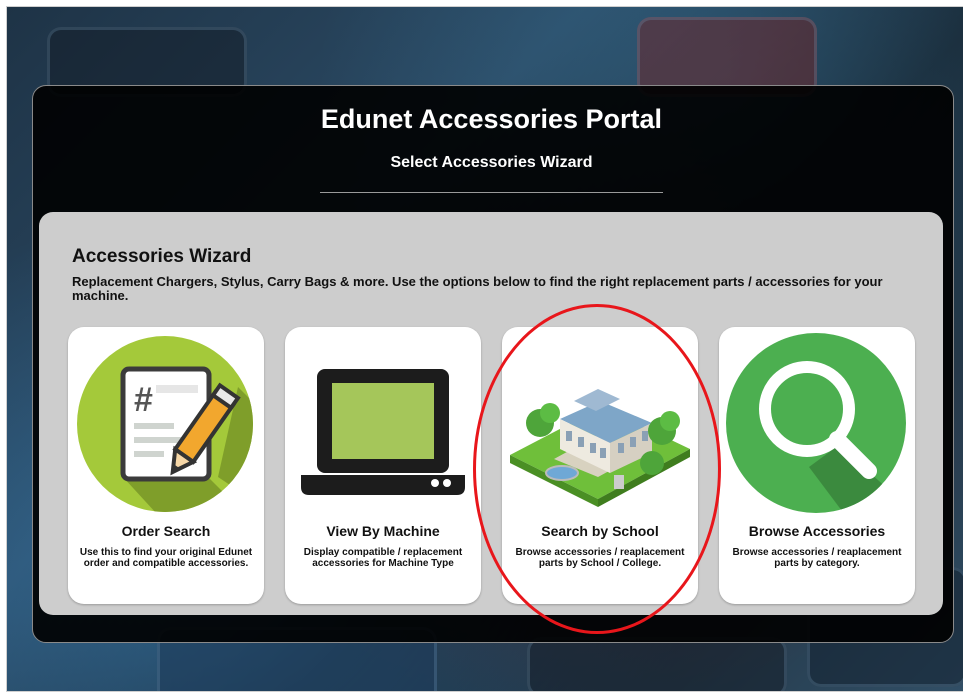 This screenshot has width=963, height=692. I want to click on card-title: Search by School, so click(600, 531).